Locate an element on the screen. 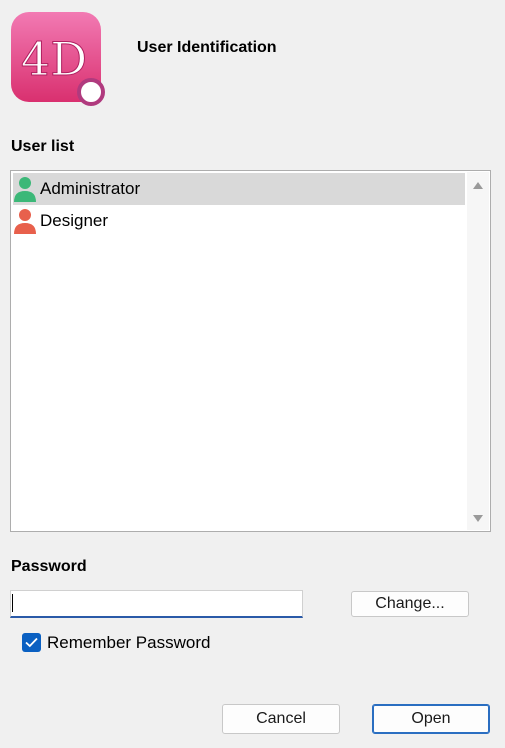  user-list-label: User list is located at coordinates (43, 146).